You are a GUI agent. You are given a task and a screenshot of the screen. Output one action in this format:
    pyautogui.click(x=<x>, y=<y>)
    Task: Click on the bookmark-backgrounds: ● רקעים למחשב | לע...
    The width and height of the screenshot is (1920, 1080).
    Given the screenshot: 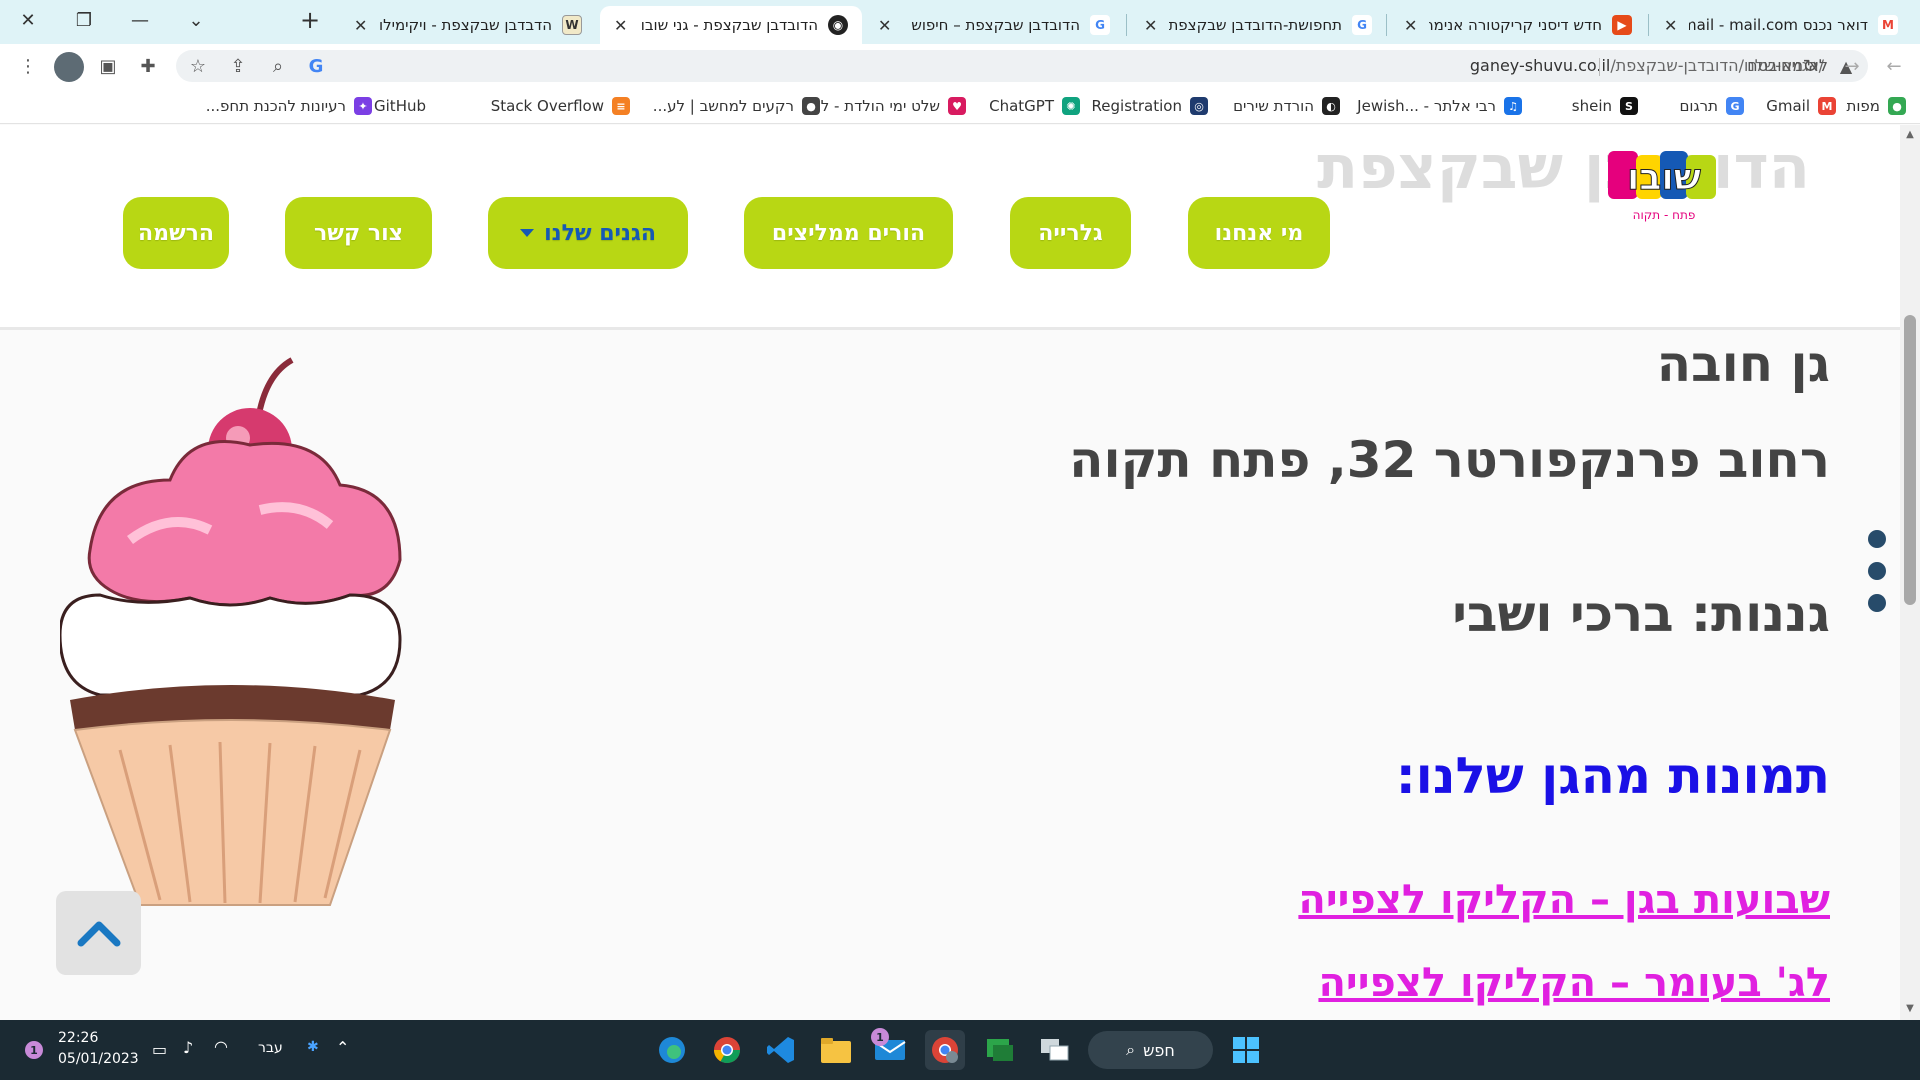 What is the action you would take?
    pyautogui.click(x=736, y=106)
    